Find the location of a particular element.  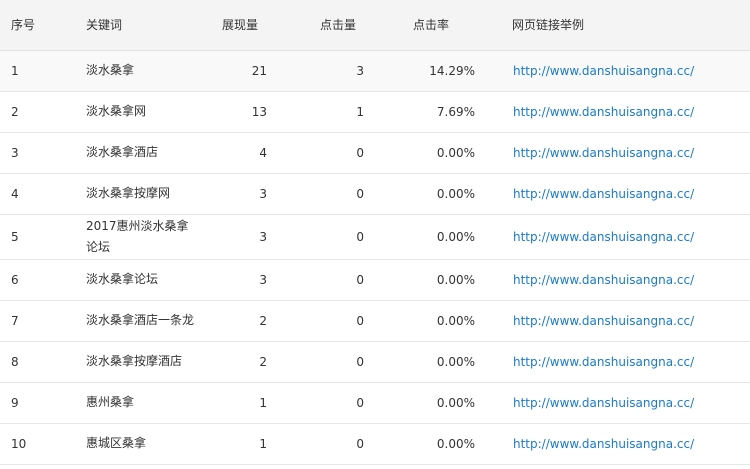

table-header: 序号 关键词 展现量 点击量 点击率 网页链接举例 is located at coordinates (375, 25).